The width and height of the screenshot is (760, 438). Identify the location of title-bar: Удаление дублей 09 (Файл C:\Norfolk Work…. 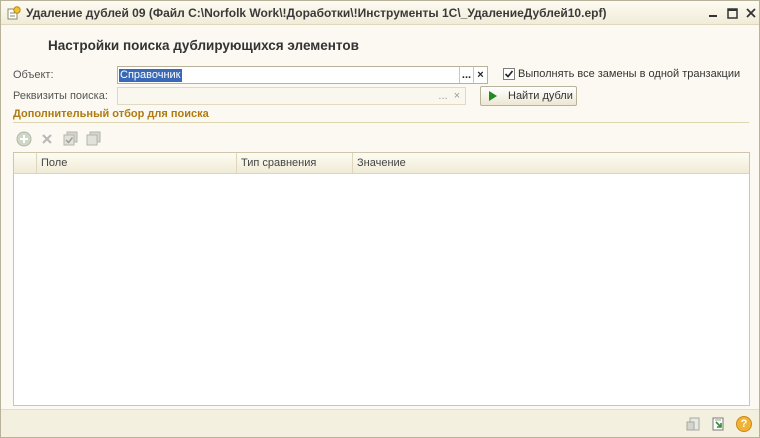
(380, 13).